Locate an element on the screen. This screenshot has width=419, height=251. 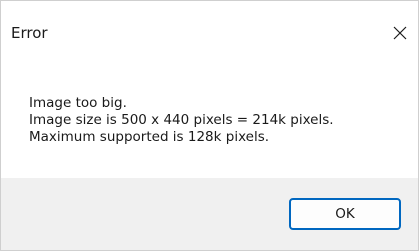
message-line: Image too big. is located at coordinates (78, 103).